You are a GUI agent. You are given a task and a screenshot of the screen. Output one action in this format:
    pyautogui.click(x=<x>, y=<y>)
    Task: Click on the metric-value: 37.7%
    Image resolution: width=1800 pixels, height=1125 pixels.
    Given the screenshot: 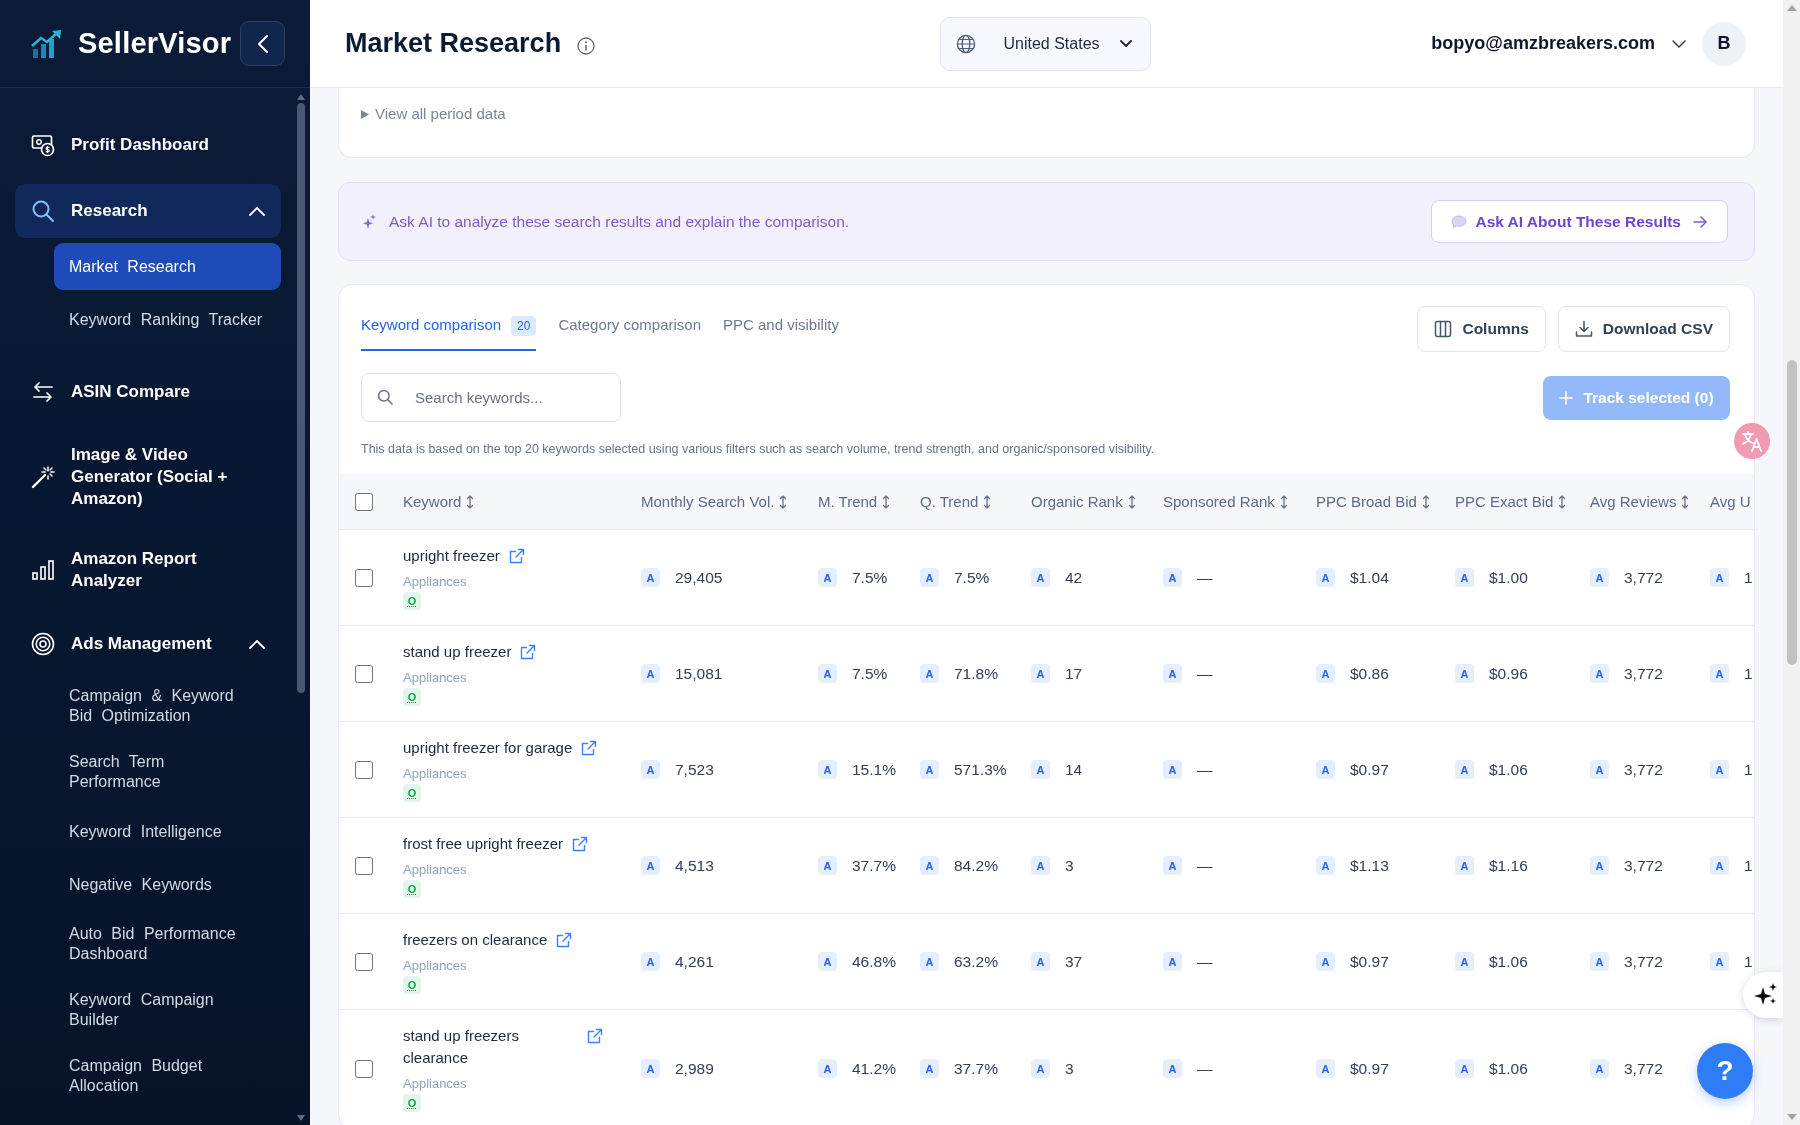 What is the action you would take?
    pyautogui.click(x=976, y=1068)
    